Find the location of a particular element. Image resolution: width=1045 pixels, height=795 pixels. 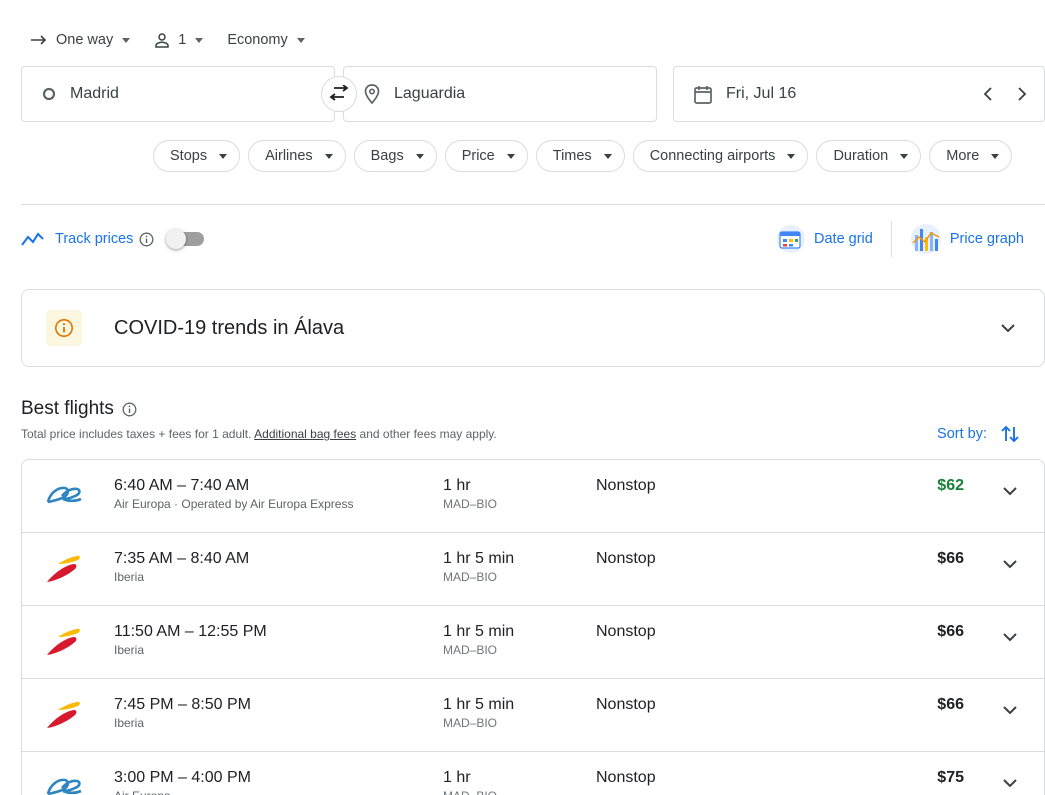

track-prices-label: Track prices is located at coordinates (94, 239).